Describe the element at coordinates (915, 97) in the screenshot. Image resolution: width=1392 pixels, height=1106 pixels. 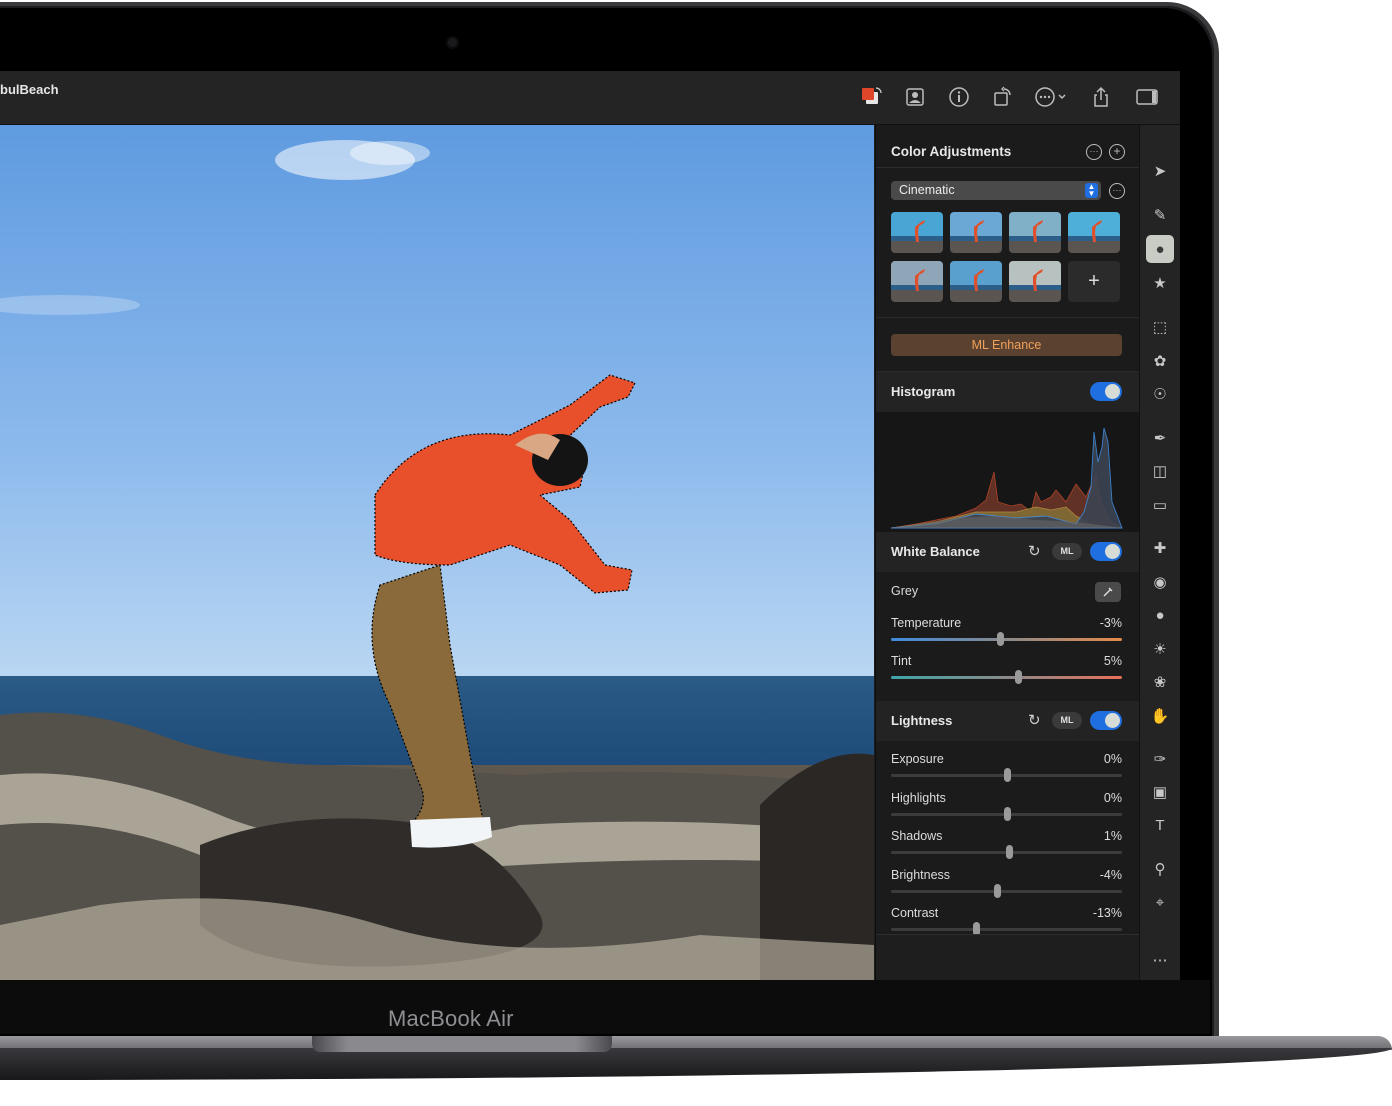
I see `portrait-icon` at that location.